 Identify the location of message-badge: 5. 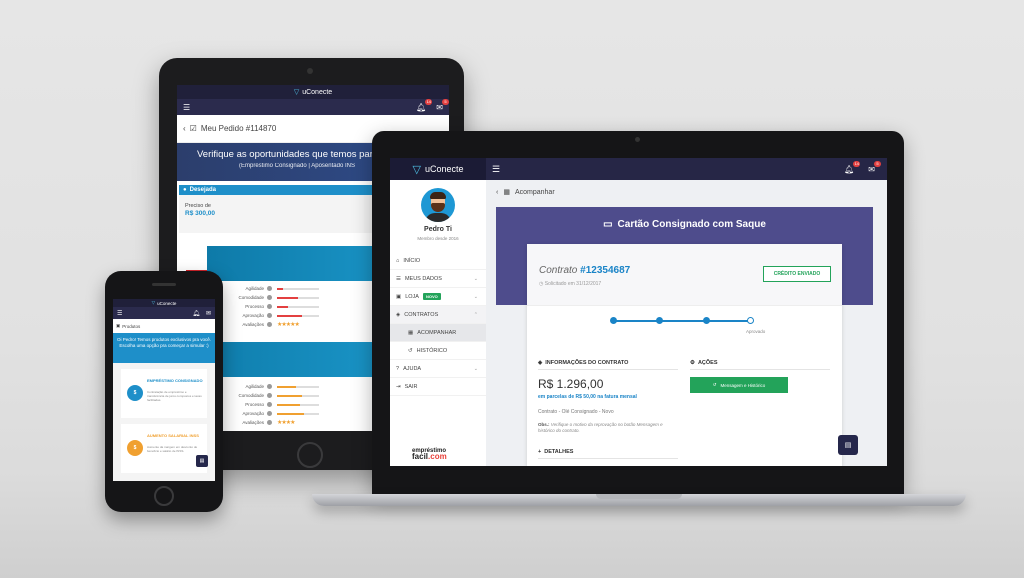
(445, 101).